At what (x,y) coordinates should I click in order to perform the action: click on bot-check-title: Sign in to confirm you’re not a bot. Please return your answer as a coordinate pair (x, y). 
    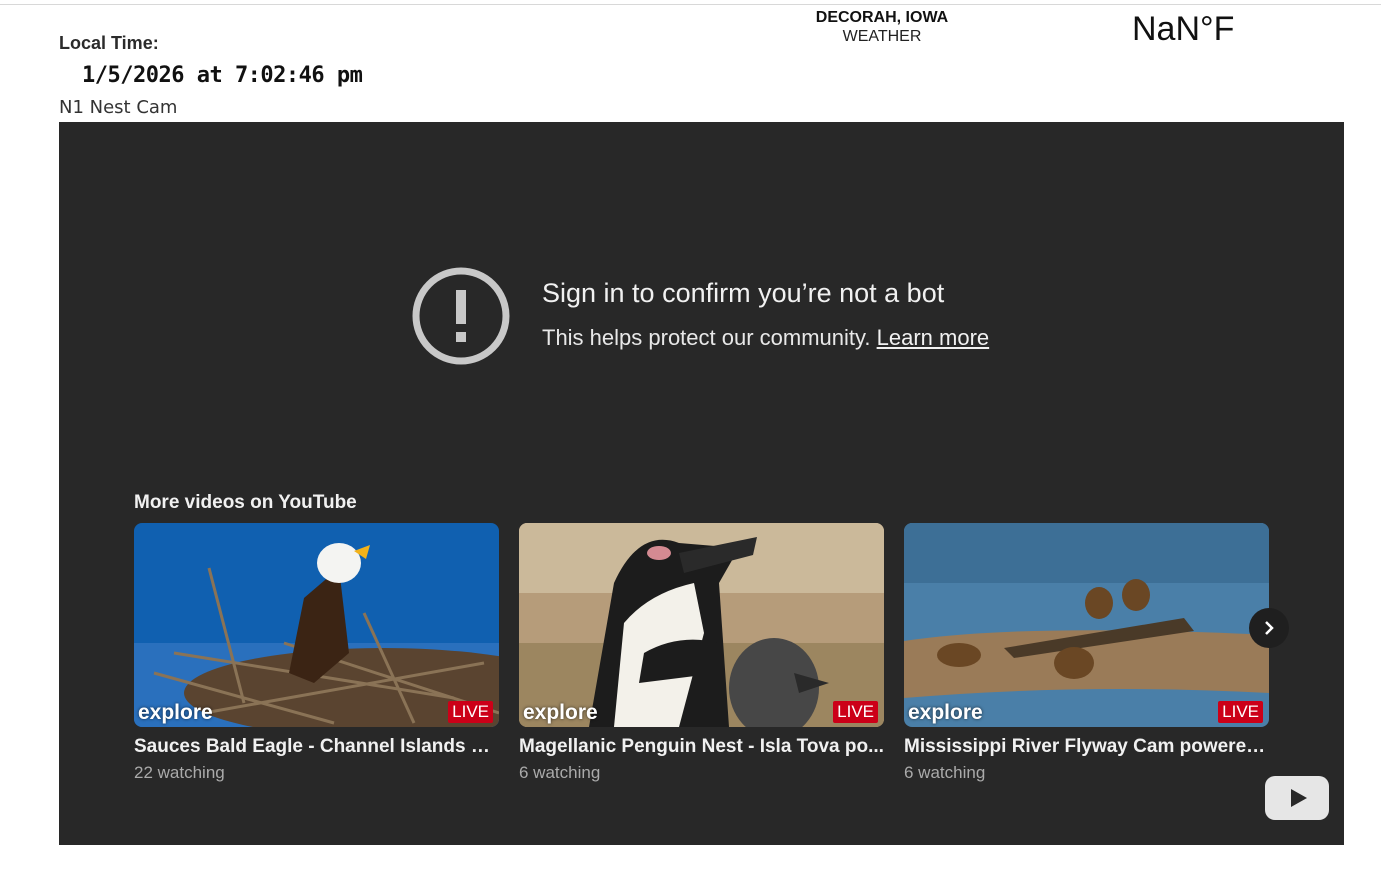
    Looking at the image, I should click on (743, 293).